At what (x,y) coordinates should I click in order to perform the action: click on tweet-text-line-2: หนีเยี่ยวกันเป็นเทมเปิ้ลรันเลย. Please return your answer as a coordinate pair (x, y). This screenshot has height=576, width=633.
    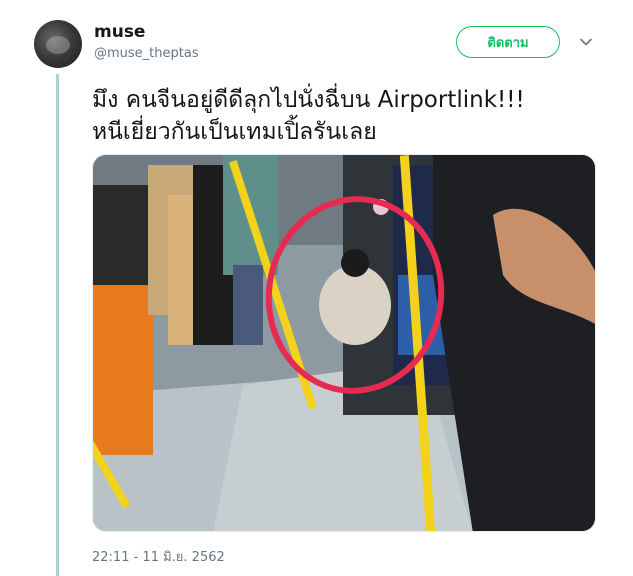
    Looking at the image, I should click on (234, 132).